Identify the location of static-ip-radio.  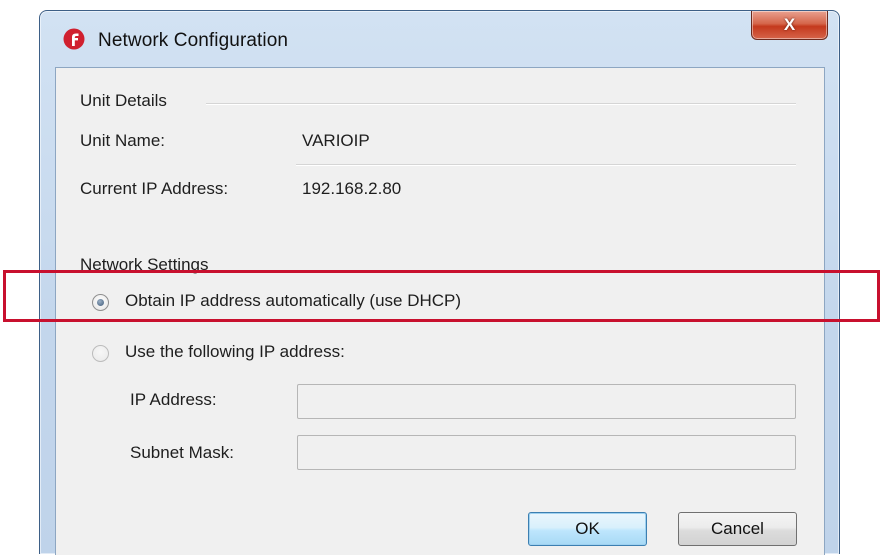
(100, 353).